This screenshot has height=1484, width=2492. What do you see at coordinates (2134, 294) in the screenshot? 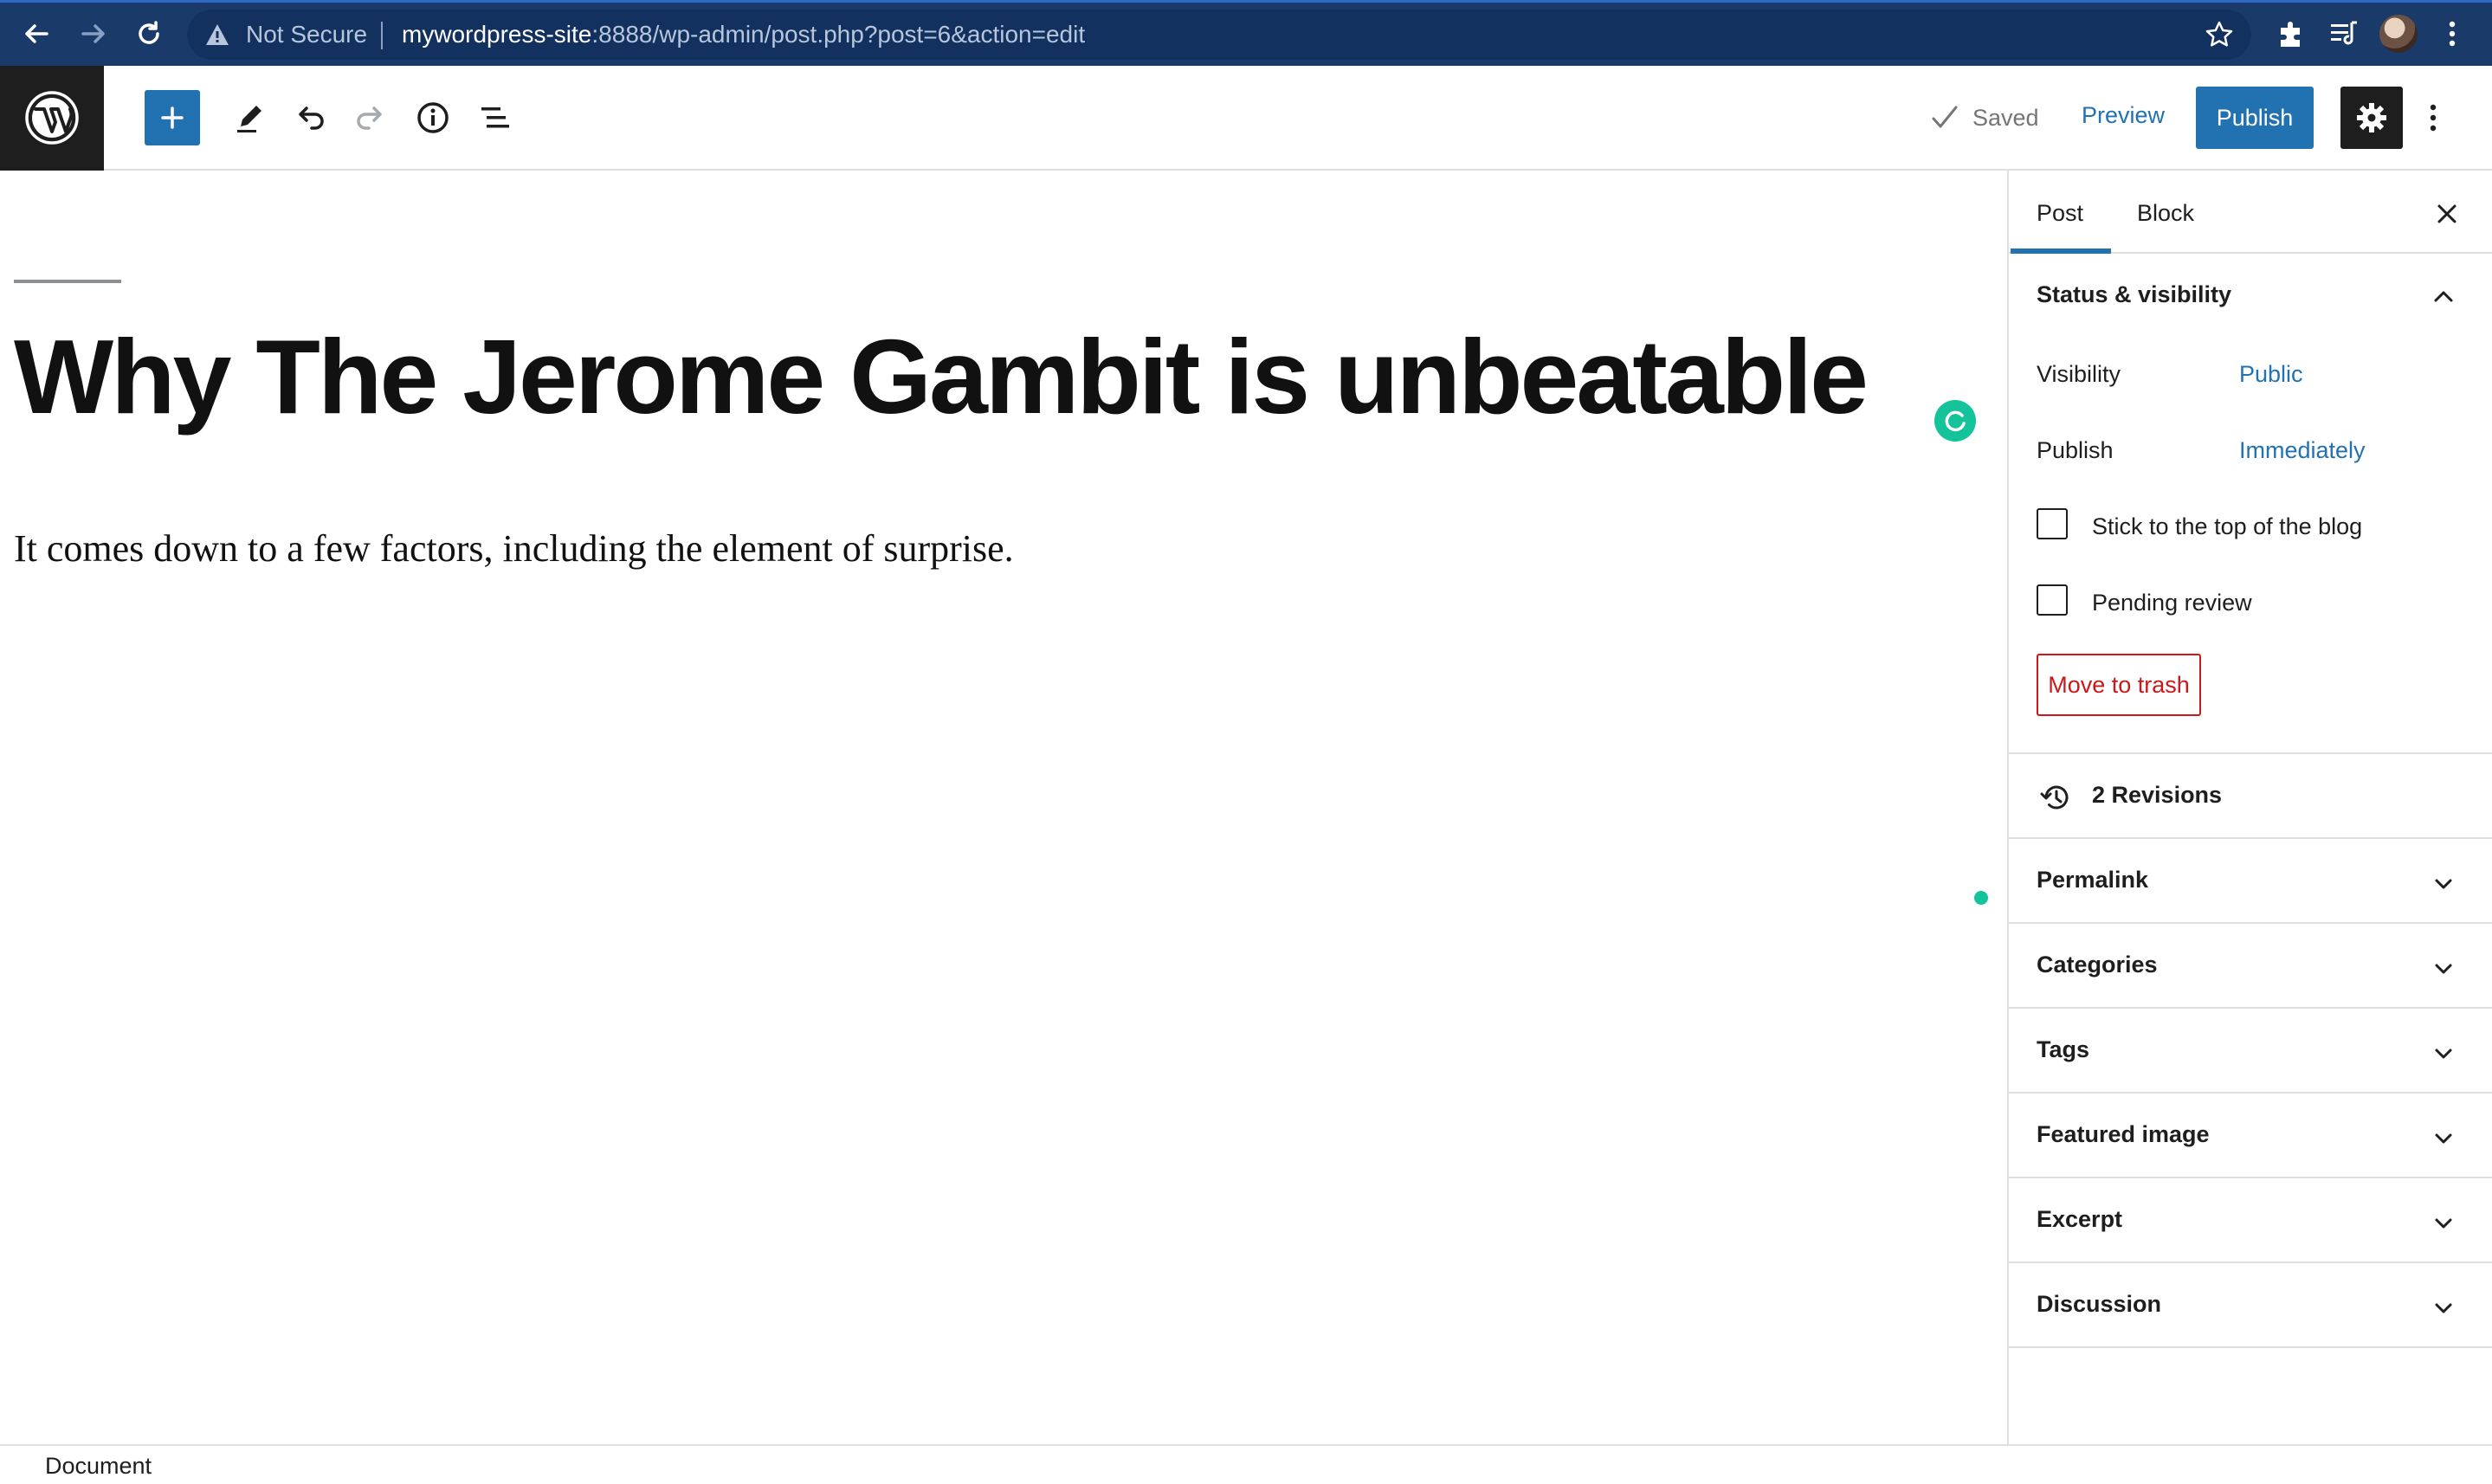
I see `status-visibility-heading: Status & visibility` at bounding box center [2134, 294].